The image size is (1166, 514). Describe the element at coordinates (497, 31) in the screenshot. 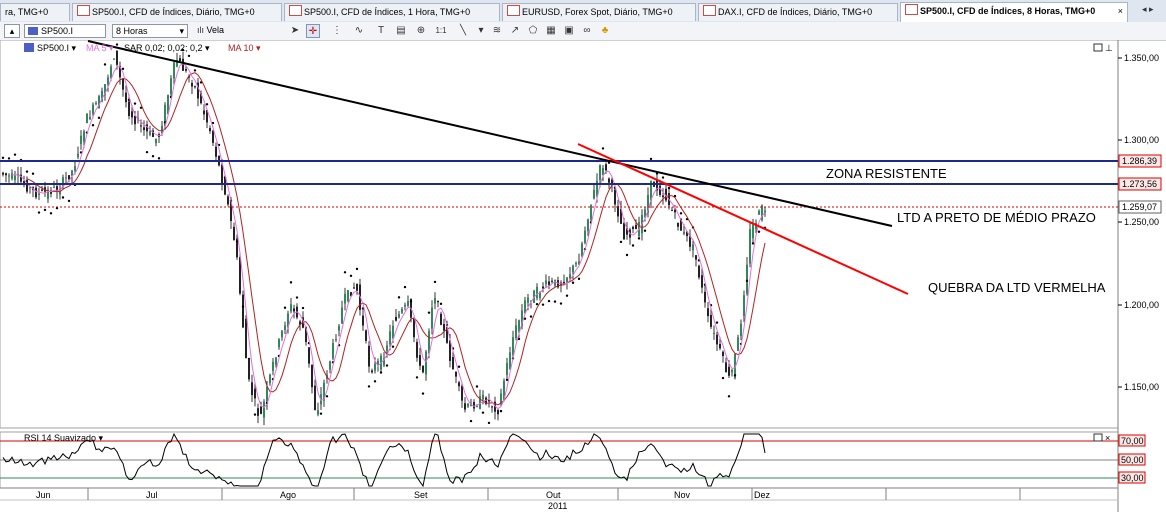

I see `fibonacci-icon: ≋` at that location.